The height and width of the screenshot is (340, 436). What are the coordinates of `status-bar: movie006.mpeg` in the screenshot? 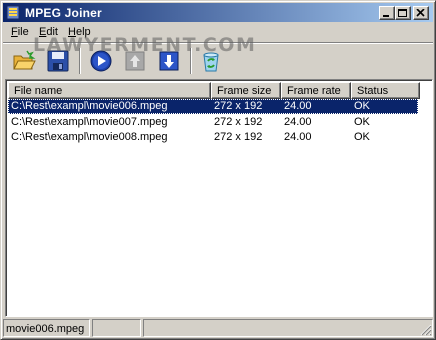 It's located at (218, 328).